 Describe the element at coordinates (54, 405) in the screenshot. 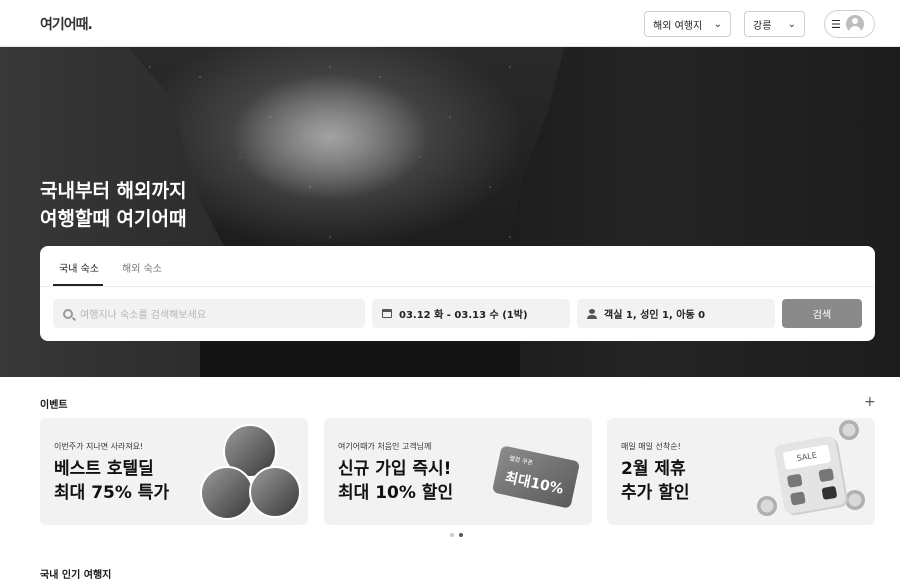

I see `events-section-title: 이벤트` at that location.